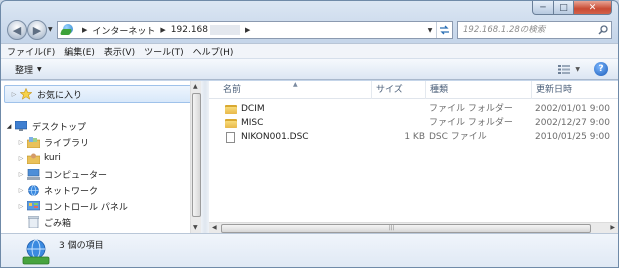 Image resolution: width=619 pixels, height=268 pixels. What do you see at coordinates (309, 69) in the screenshot?
I see `command-bar: 整理 ▼ ▼ ?` at bounding box center [309, 69].